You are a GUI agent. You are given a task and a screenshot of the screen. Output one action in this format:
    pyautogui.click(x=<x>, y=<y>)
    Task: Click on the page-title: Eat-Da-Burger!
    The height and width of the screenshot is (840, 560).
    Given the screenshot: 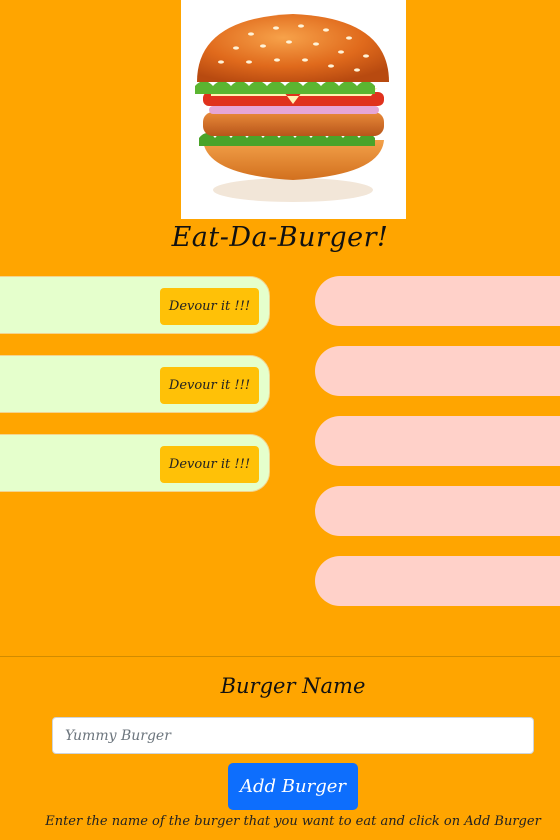 What is the action you would take?
    pyautogui.click(x=280, y=237)
    